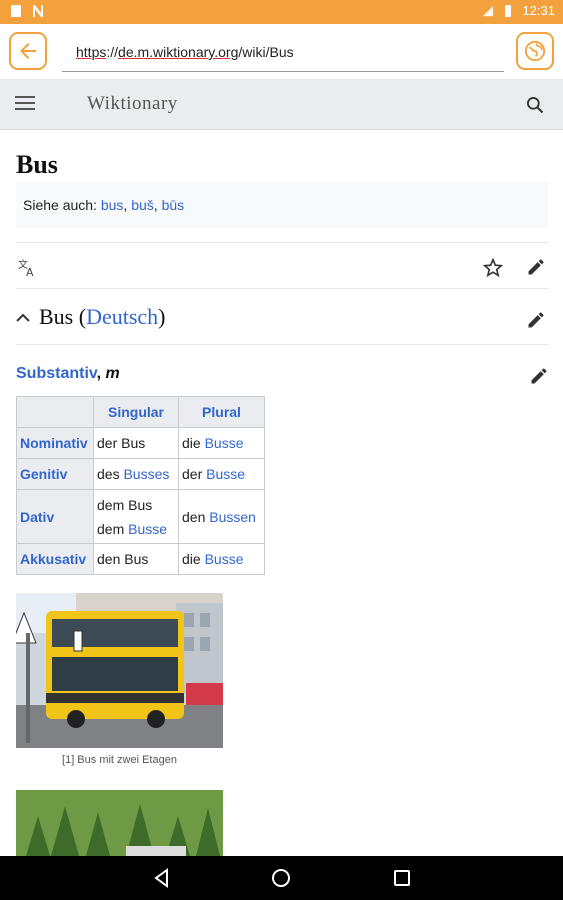 This screenshot has height=900, width=563. Describe the element at coordinates (112, 373) in the screenshot. I see `gender-label: m` at that location.